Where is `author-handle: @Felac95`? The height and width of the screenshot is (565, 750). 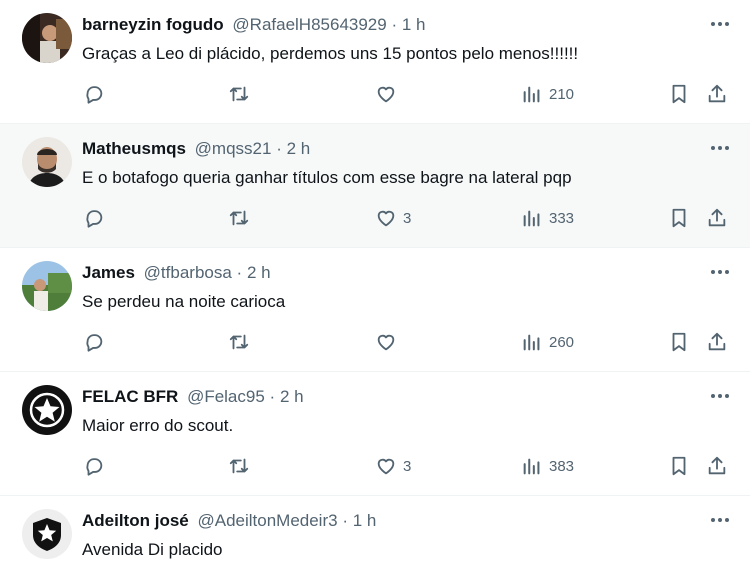
author-handle: @Felac95 is located at coordinates (226, 396).